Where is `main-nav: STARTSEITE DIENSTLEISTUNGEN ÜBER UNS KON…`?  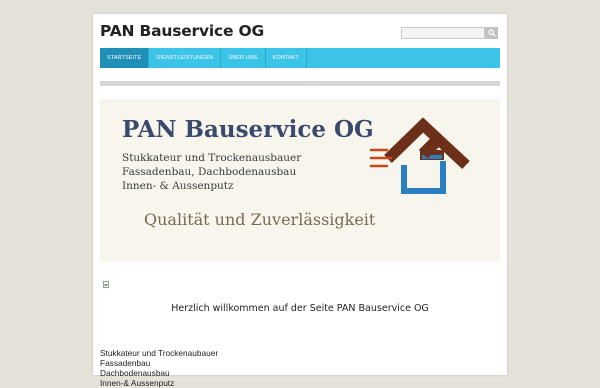 main-nav: STARTSEITE DIENSTLEISTUNGEN ÜBER UNS KON… is located at coordinates (300, 58).